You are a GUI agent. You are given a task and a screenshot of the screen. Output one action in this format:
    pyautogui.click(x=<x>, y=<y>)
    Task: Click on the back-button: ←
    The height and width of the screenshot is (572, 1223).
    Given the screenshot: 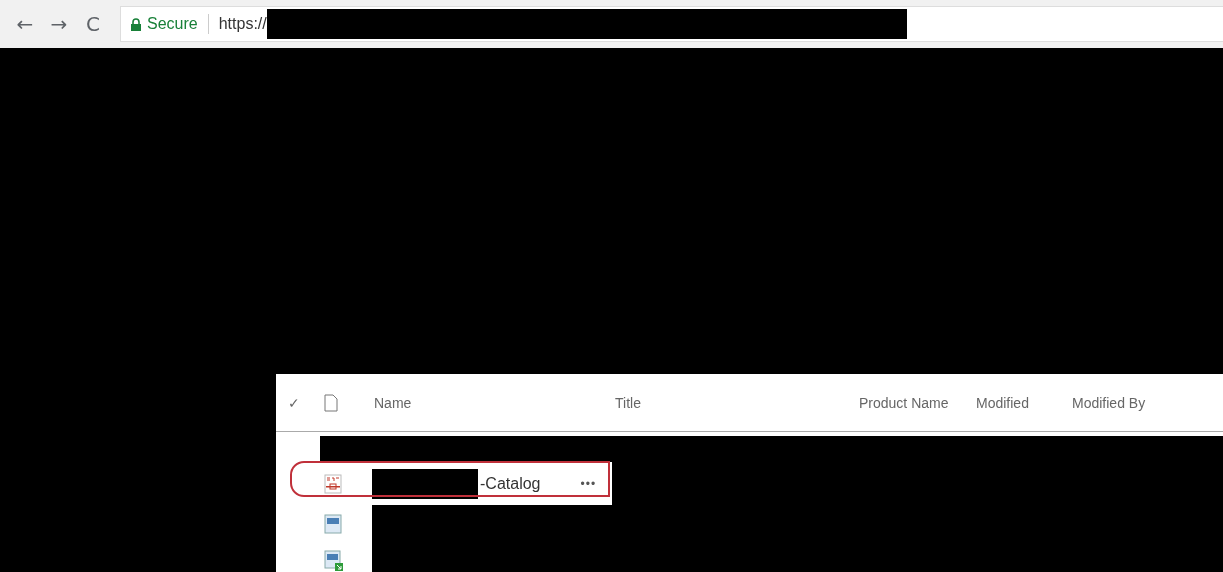 What is the action you would take?
    pyautogui.click(x=25, y=24)
    